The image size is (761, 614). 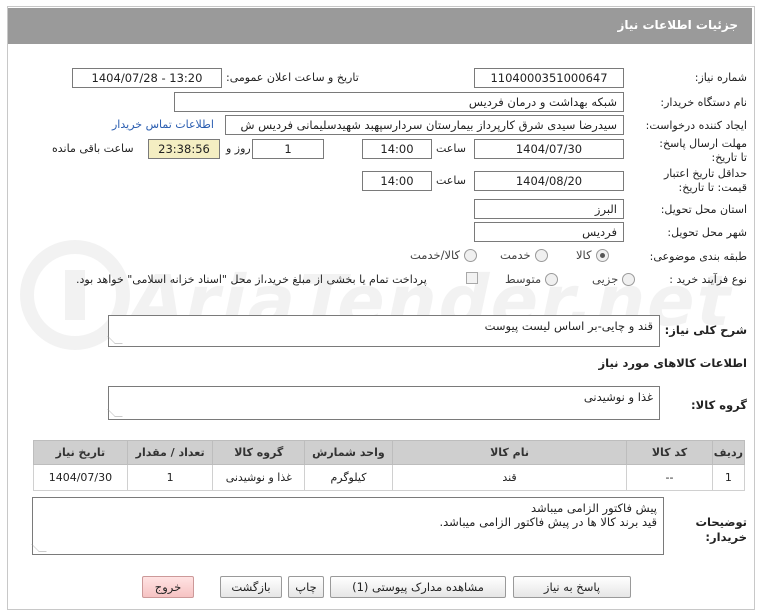 I want to click on buyer-field: شبکه بهداشت و درمان فردیس, so click(x=399, y=102).